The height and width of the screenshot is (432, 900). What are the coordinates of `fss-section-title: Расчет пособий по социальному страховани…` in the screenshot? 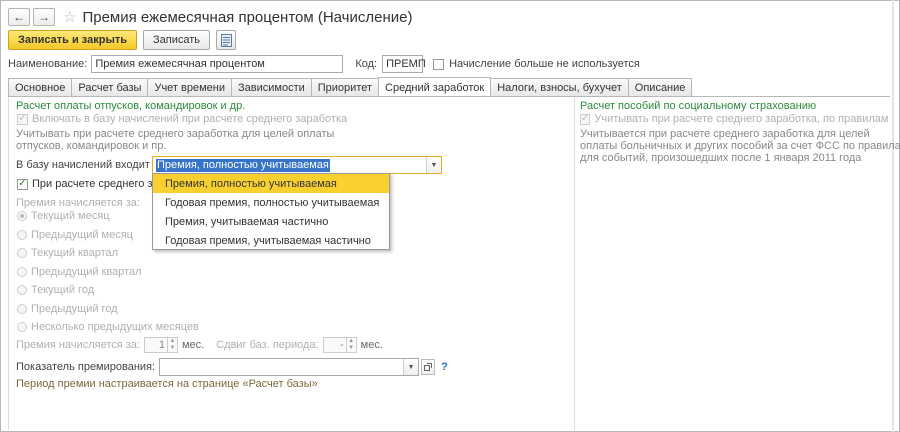 It's located at (698, 106).